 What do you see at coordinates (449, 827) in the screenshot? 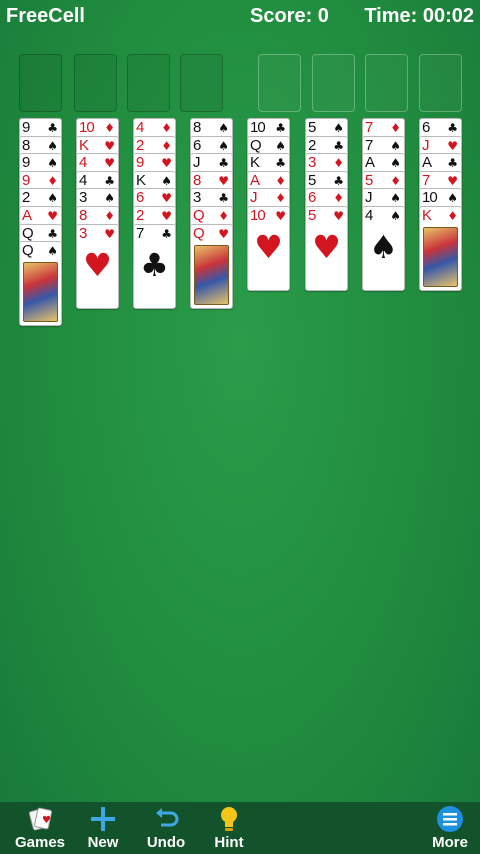
I see `more-button: More` at bounding box center [449, 827].